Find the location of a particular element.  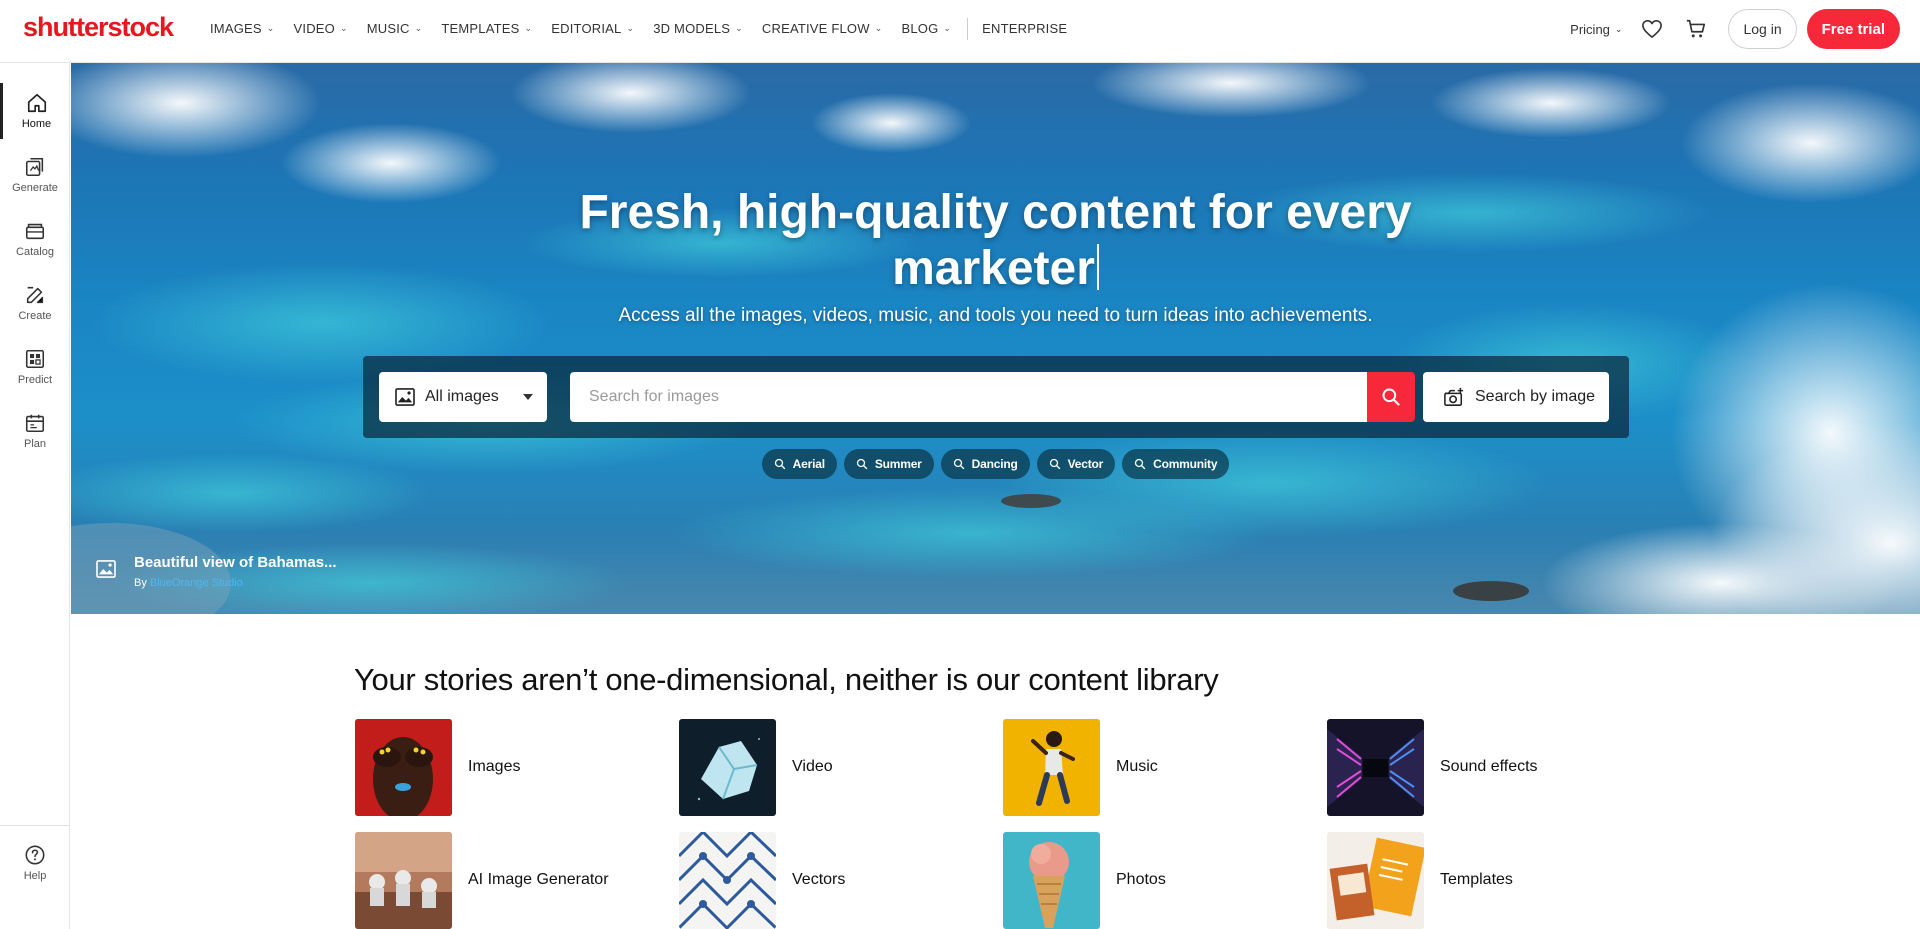

tile-label: Templates is located at coordinates (1476, 879).